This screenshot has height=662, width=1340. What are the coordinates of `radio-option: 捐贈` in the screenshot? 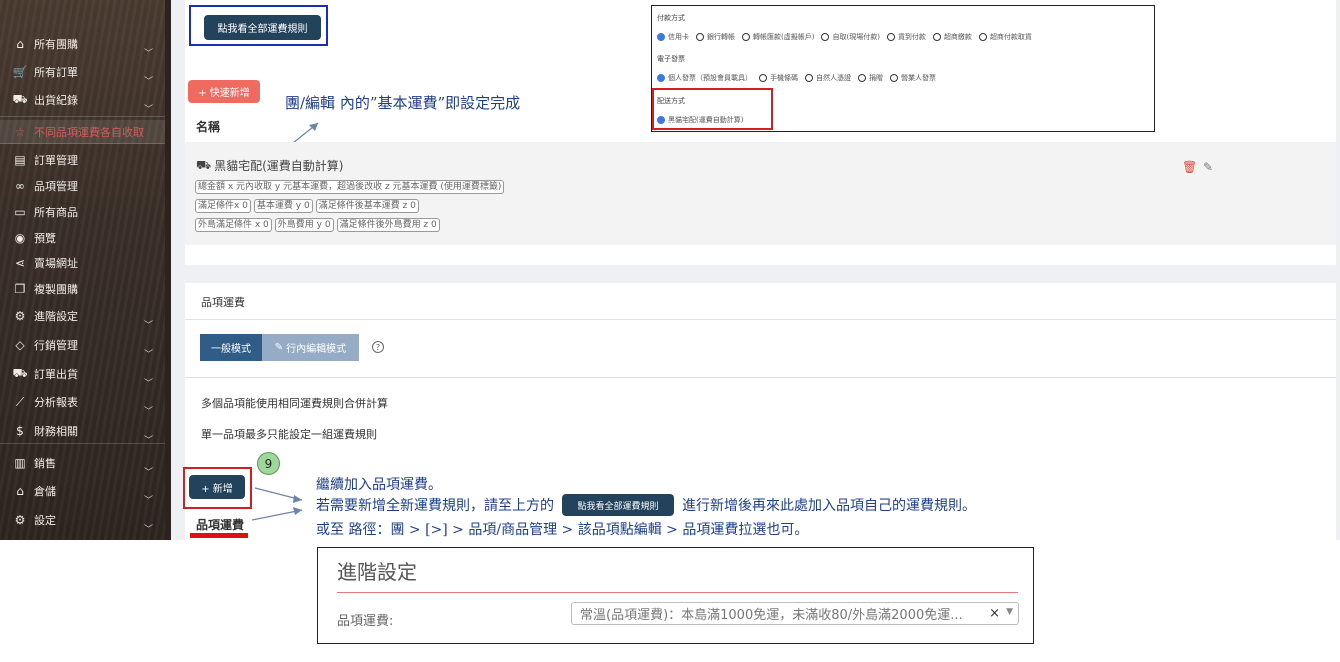 It's located at (870, 78).